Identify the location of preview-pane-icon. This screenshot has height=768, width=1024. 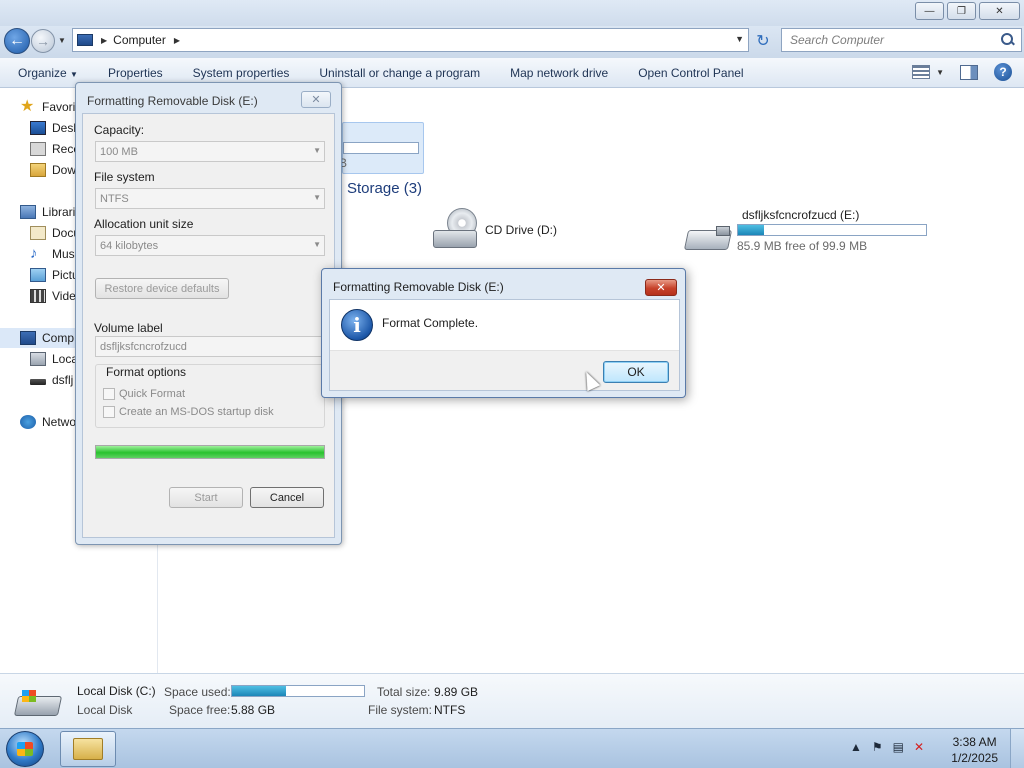
(969, 72).